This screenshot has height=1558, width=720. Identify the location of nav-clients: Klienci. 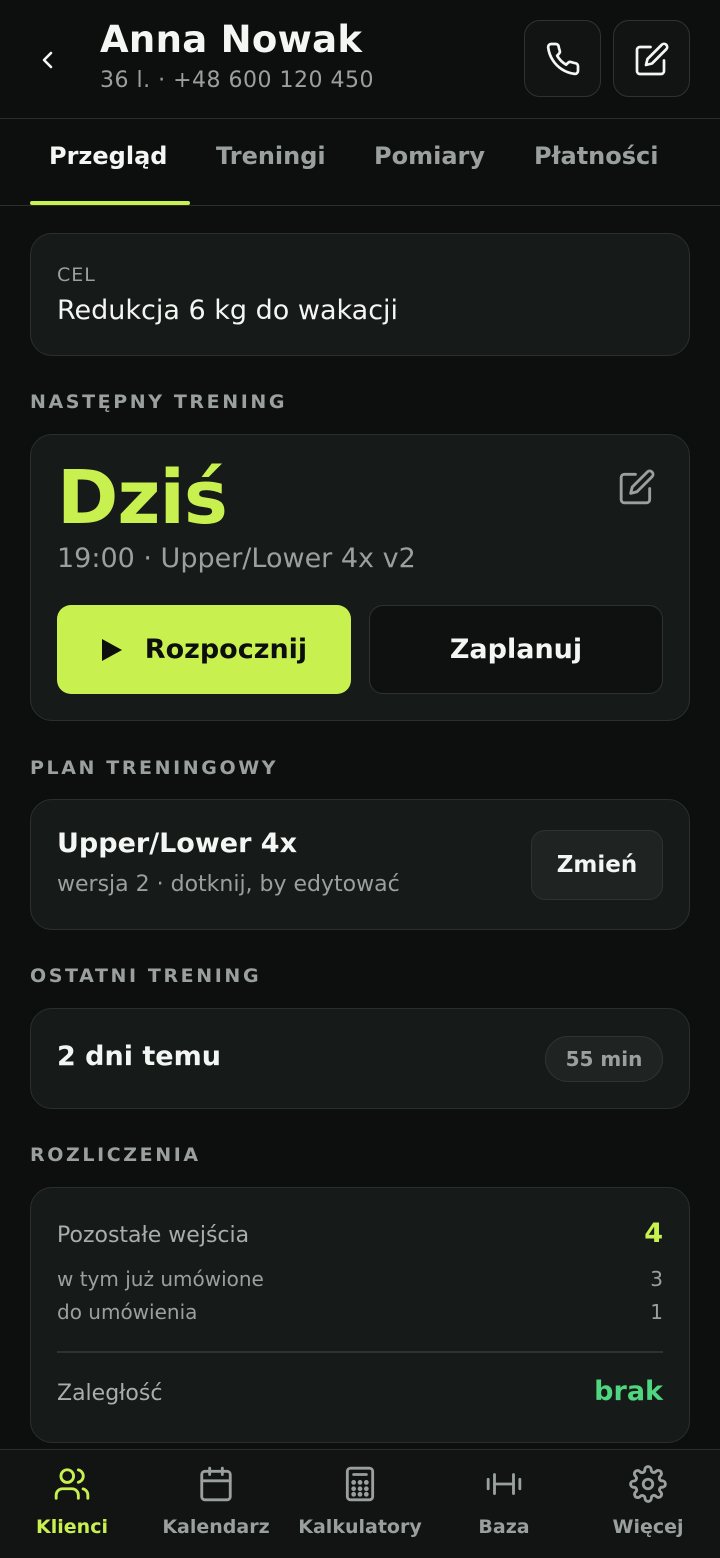
(72, 1504).